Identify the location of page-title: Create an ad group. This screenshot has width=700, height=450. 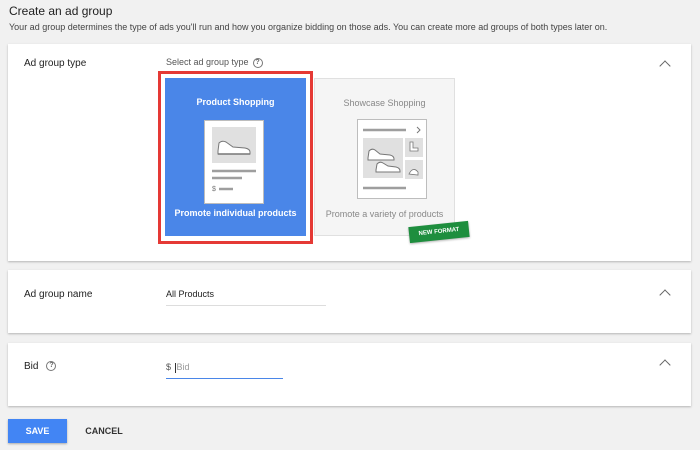
(61, 11).